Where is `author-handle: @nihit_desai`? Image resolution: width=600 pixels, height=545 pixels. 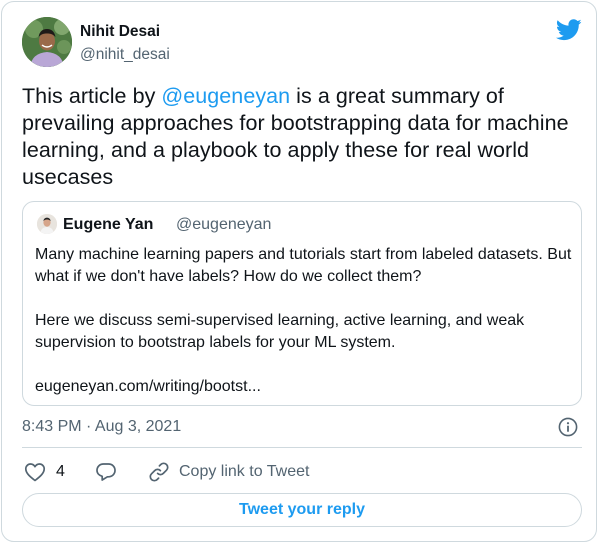 author-handle: @nihit_desai is located at coordinates (125, 55).